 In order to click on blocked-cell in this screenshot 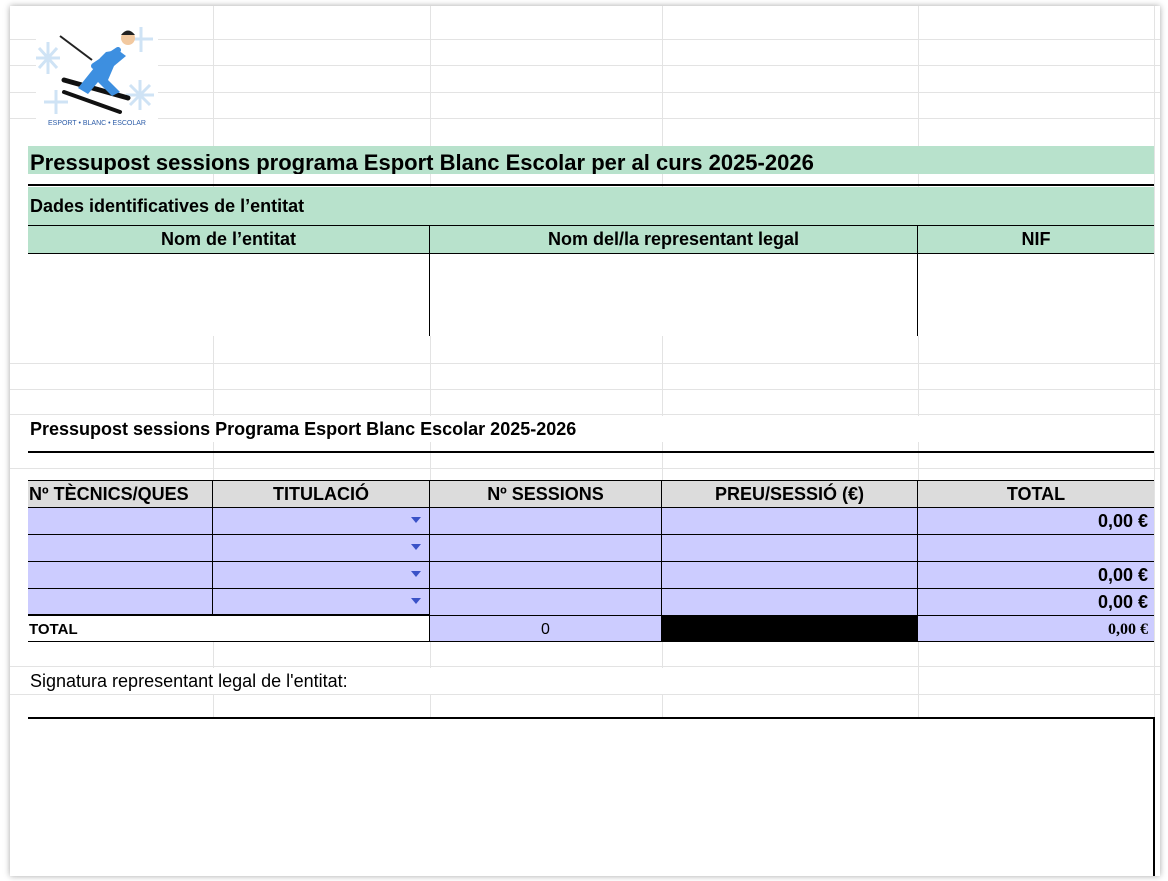, I will do `click(790, 629)`.